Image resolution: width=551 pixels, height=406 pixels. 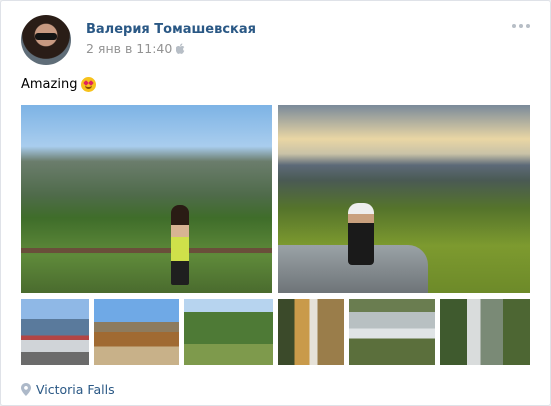 What do you see at coordinates (146, 250) in the screenshot?
I see `photo-railing` at bounding box center [146, 250].